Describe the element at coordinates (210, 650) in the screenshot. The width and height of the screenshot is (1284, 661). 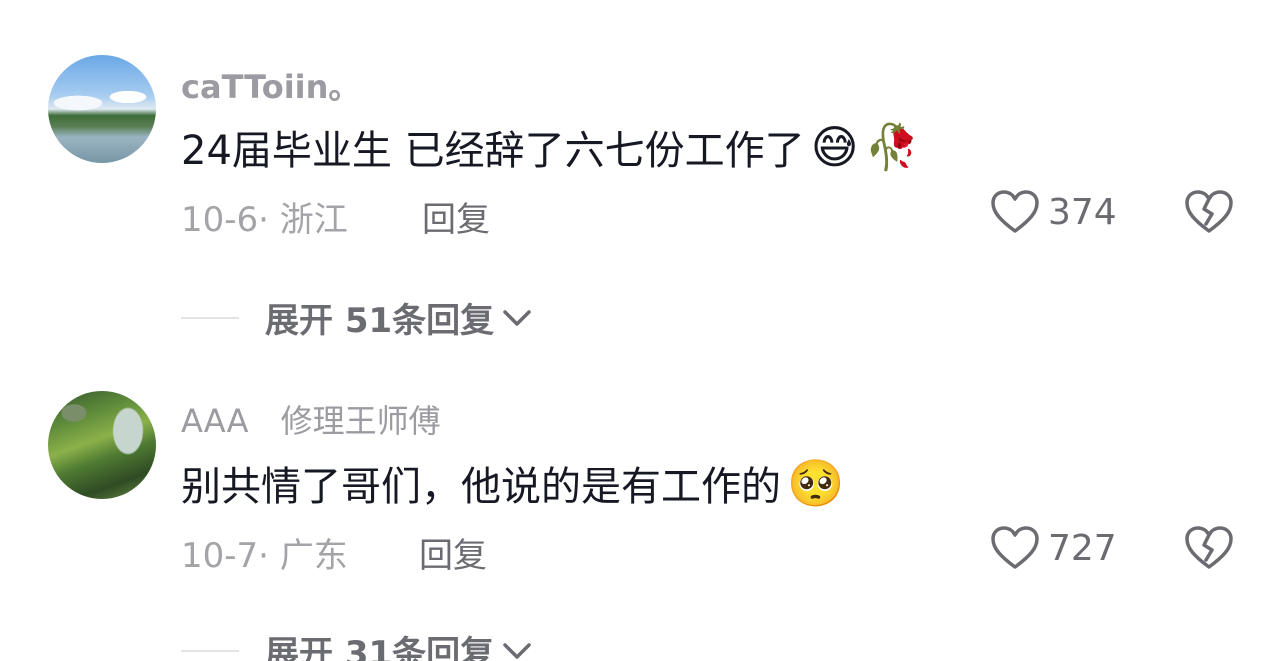
I see `divider-line` at that location.